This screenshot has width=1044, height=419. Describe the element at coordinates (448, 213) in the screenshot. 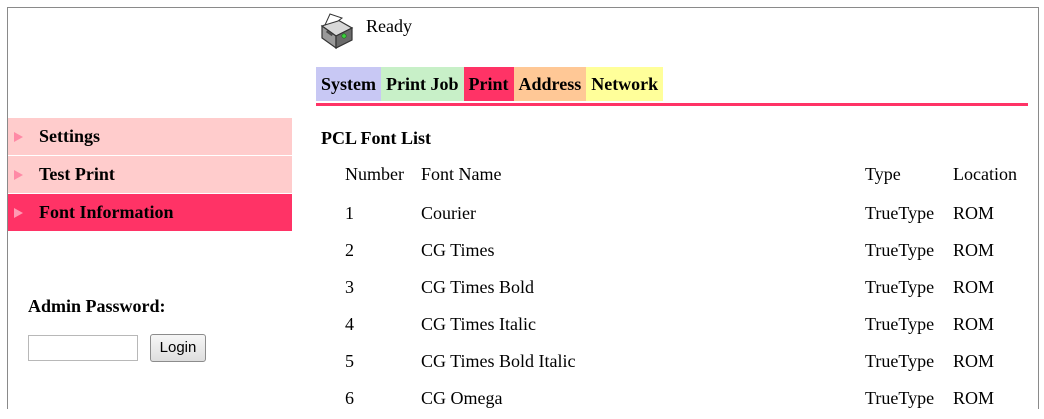

I see `font-name: Courier` at that location.